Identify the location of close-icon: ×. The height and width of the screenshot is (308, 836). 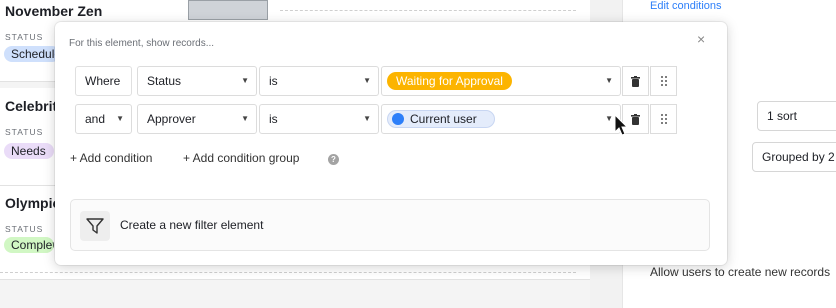
(701, 39).